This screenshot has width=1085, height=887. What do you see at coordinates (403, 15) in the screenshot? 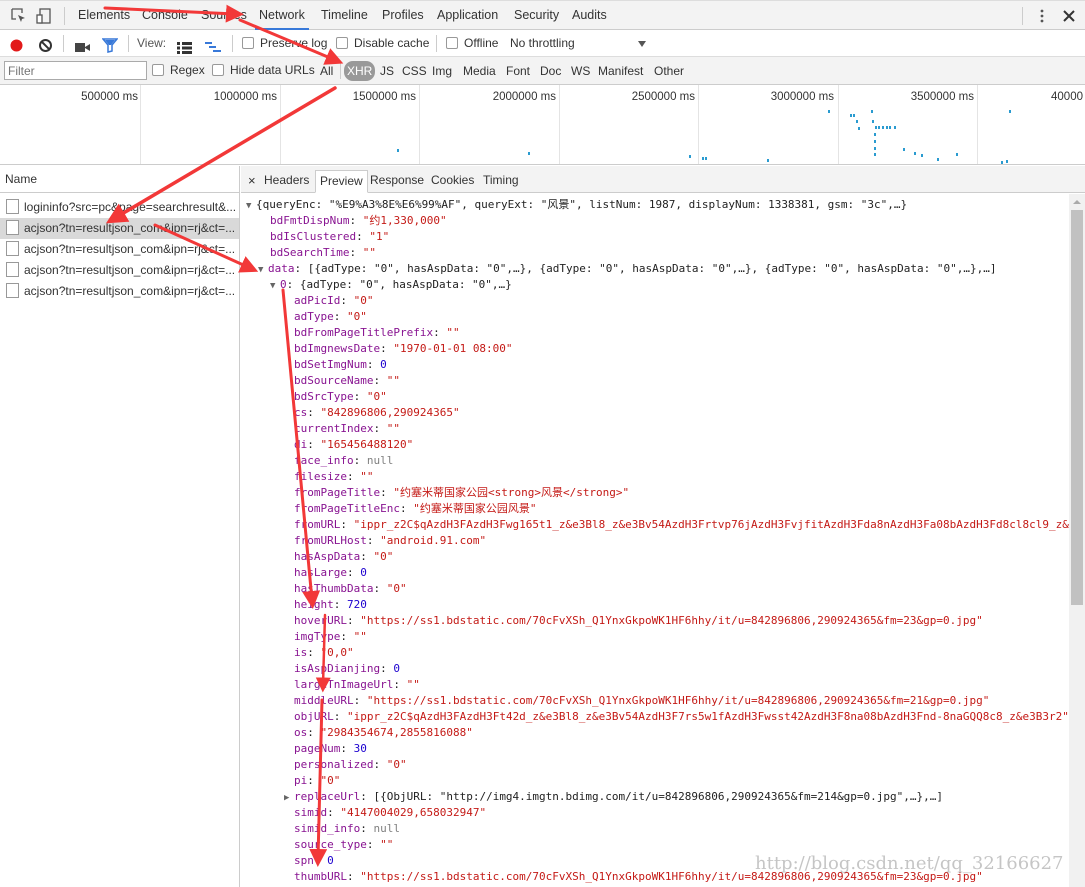
I see `tab-profiles: Profiles` at bounding box center [403, 15].